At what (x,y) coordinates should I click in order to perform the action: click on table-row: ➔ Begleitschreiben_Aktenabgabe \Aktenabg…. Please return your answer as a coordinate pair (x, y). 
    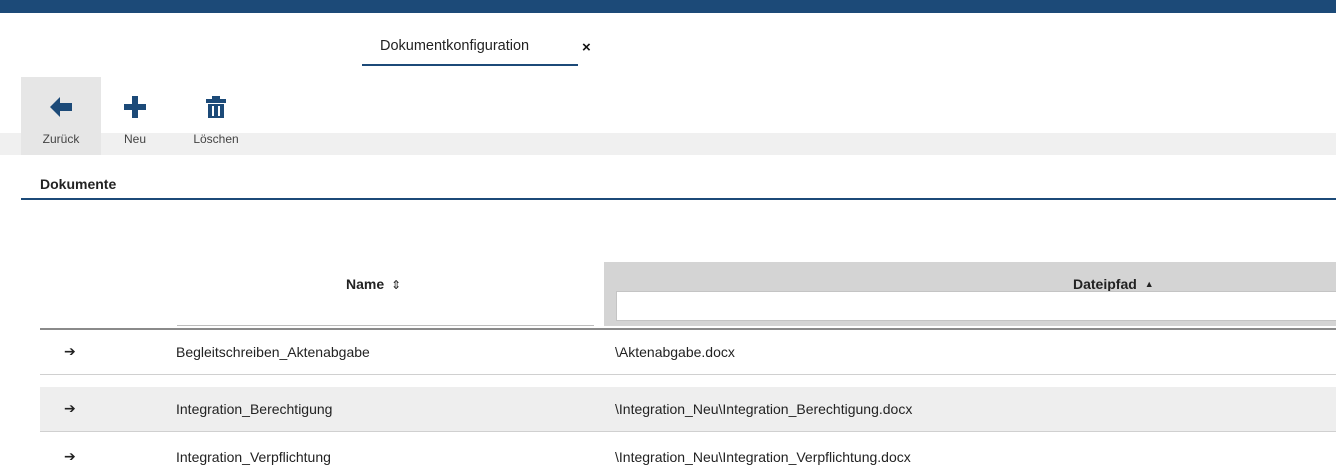
    Looking at the image, I should click on (688, 352).